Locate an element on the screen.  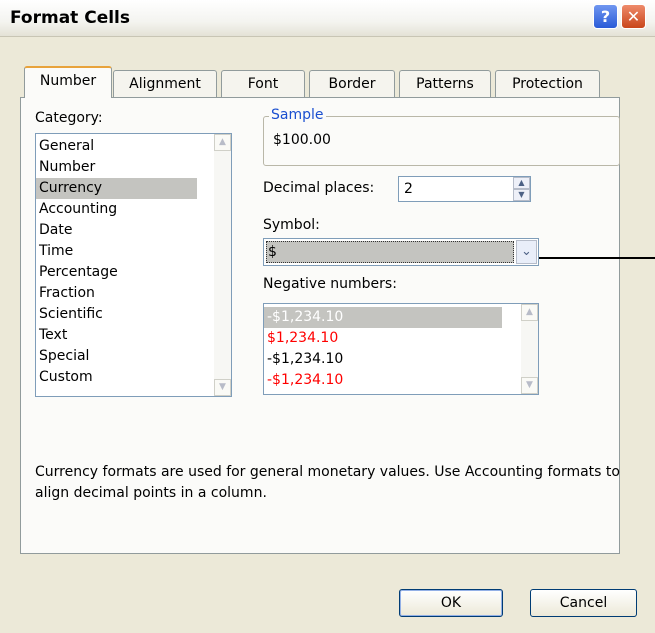
category-item-special: Special is located at coordinates (125, 356).